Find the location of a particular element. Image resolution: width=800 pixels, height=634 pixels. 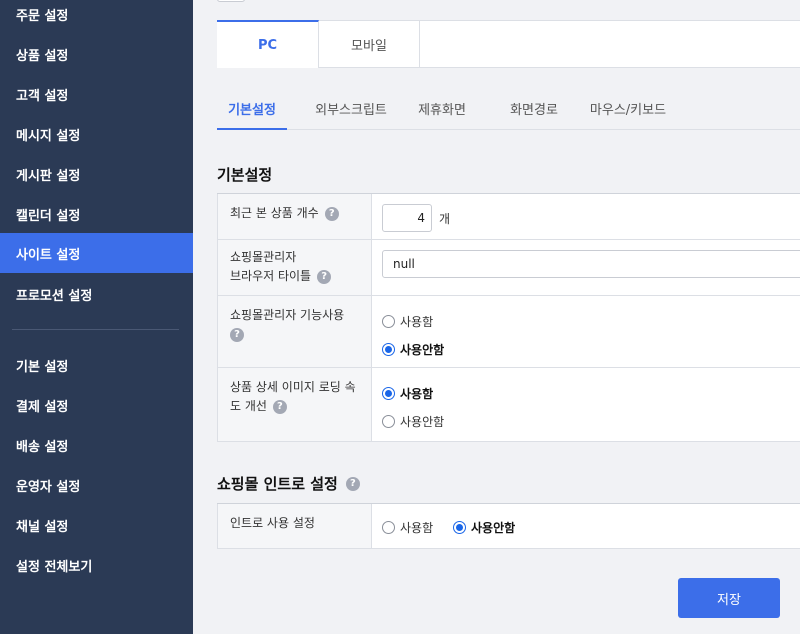

image-loading-unuse-radio: 사용안함 is located at coordinates (413, 421).